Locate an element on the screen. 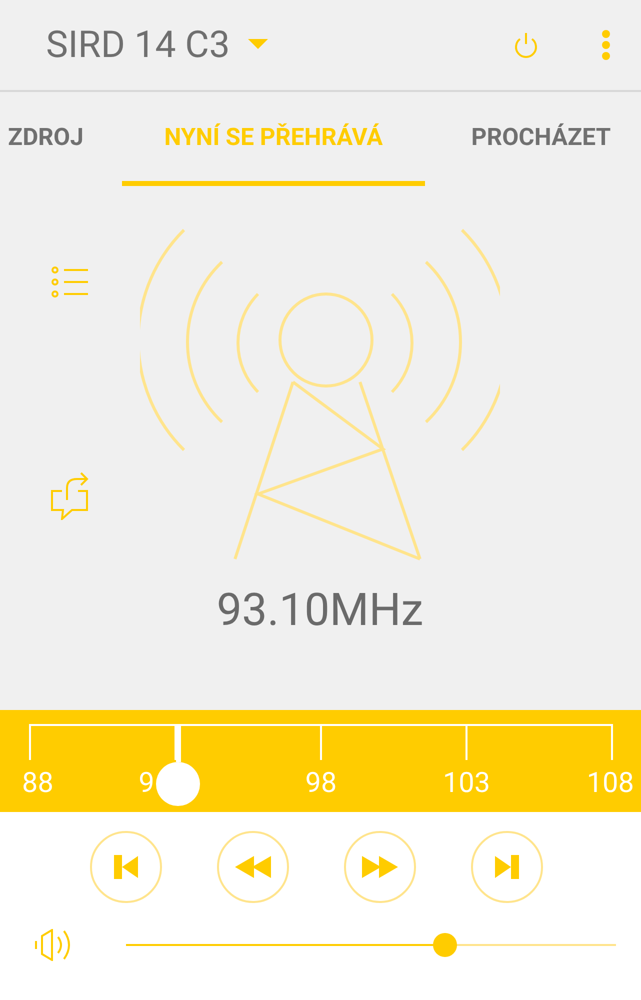 This screenshot has width=641, height=1000. more-options-icon is located at coordinates (606, 45).